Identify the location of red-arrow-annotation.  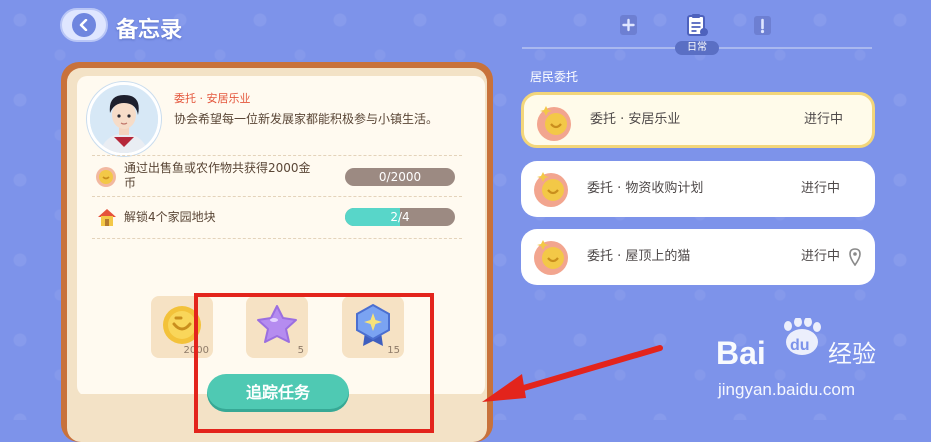
(572, 373).